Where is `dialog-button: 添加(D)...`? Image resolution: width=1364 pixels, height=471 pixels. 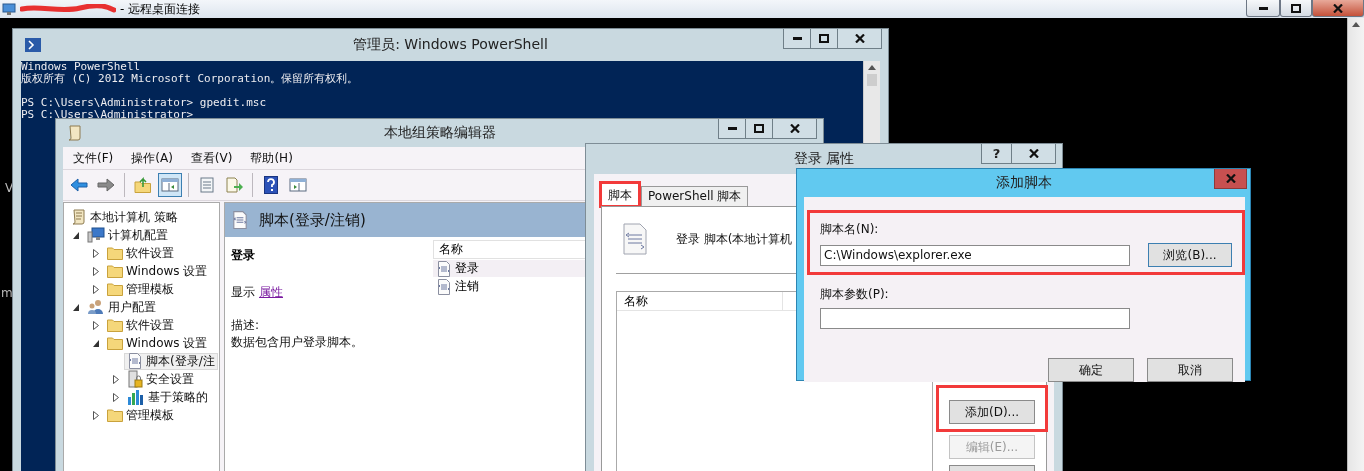
dialog-button: 添加(D)... is located at coordinates (992, 412).